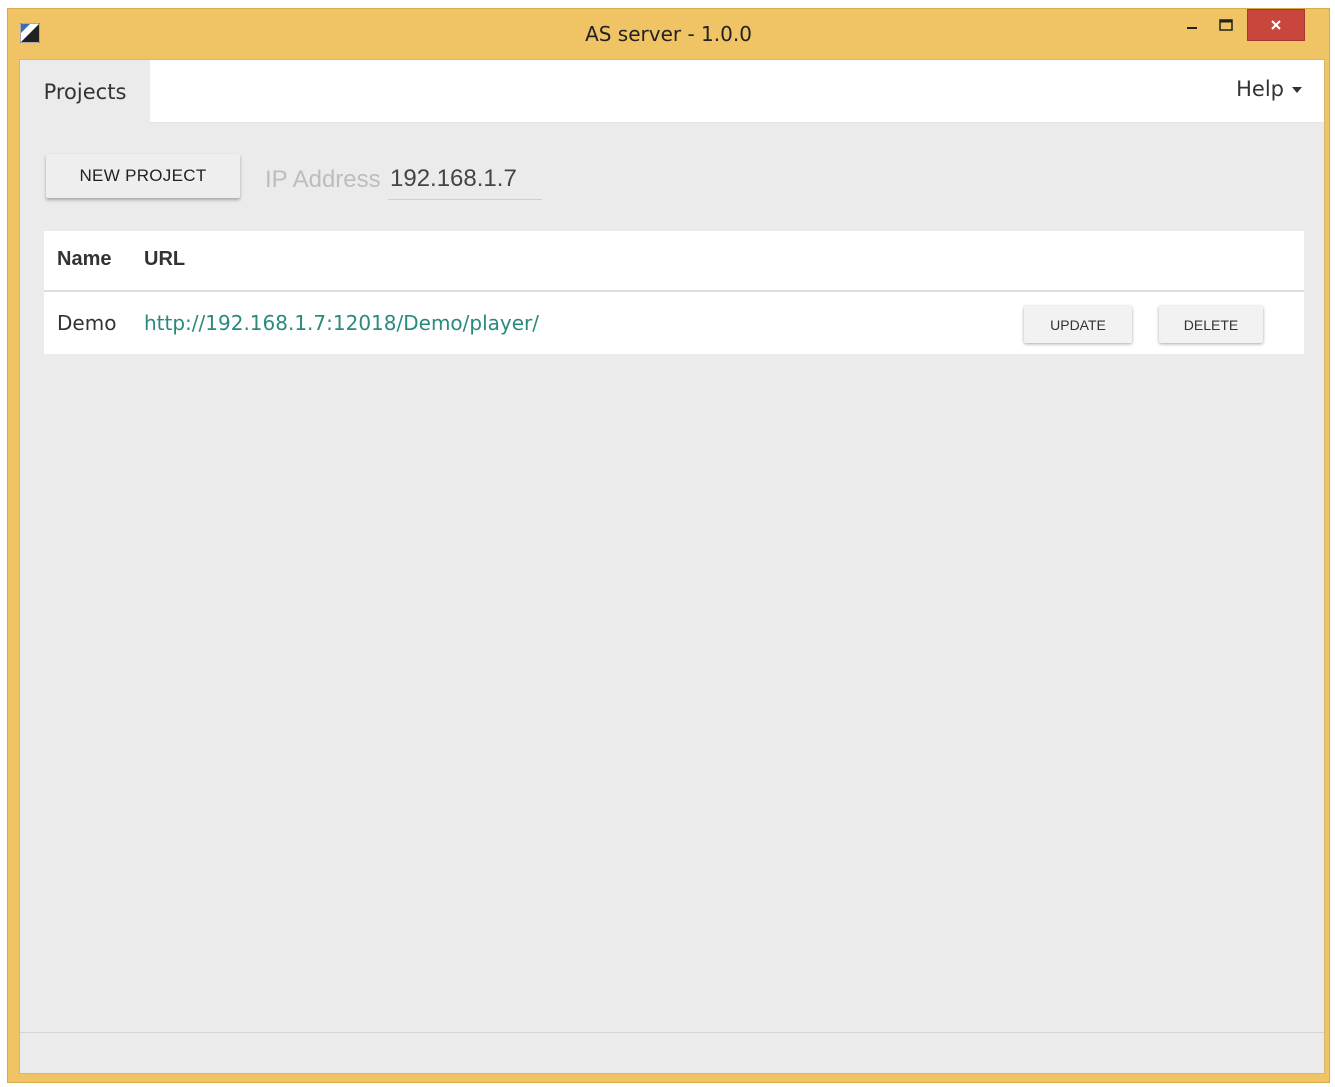  Describe the element at coordinates (672, 1052) in the screenshot. I see `status-bar` at that location.